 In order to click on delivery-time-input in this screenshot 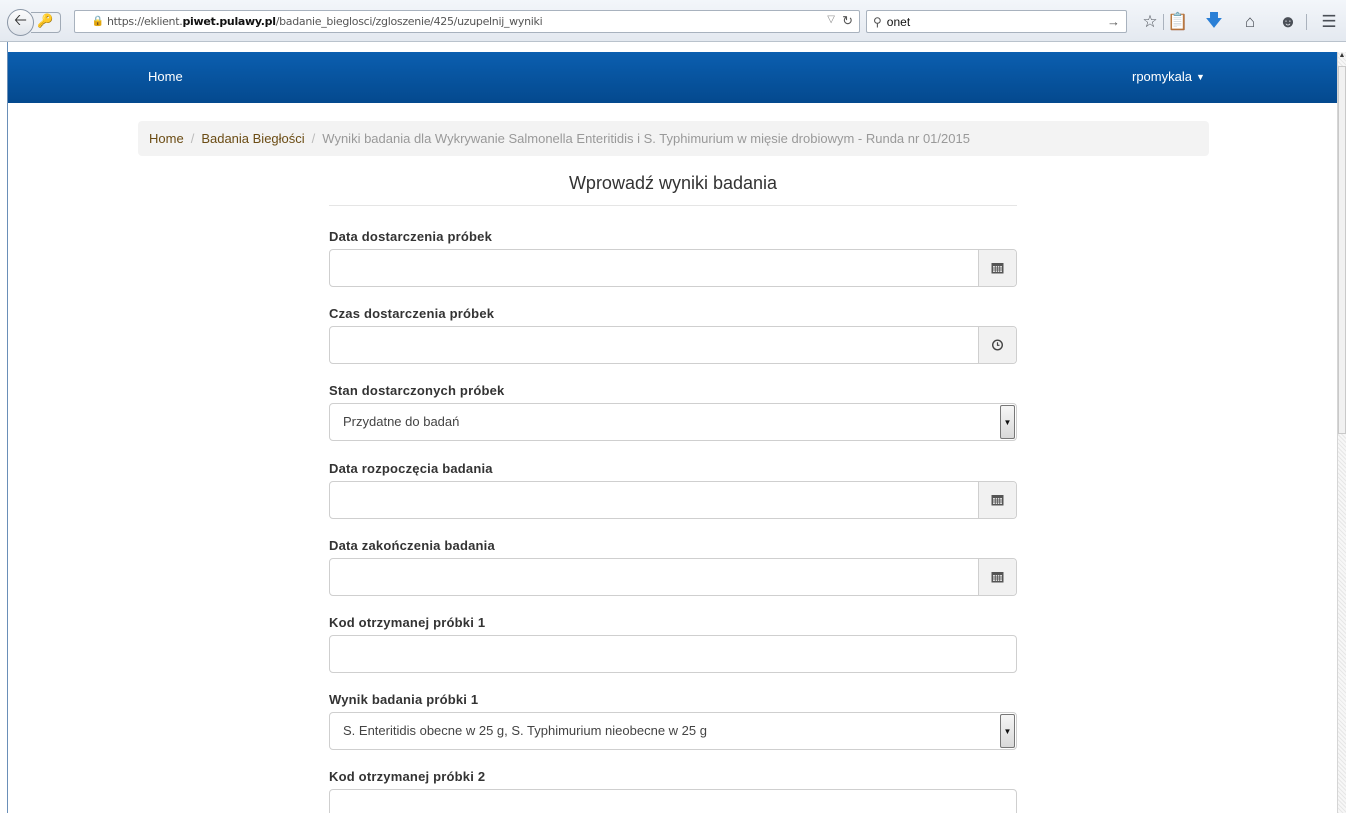, I will do `click(654, 345)`.